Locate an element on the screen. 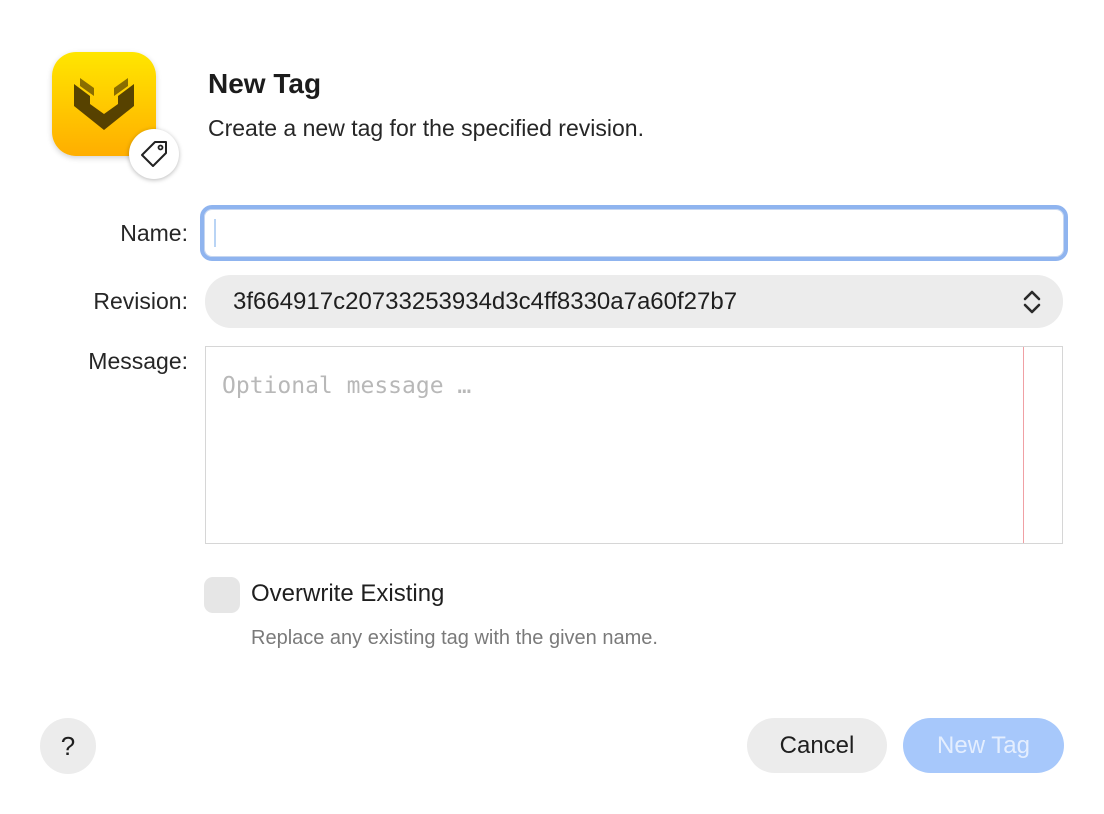 The width and height of the screenshot is (1104, 814). app-icon is located at coordinates (115, 115).